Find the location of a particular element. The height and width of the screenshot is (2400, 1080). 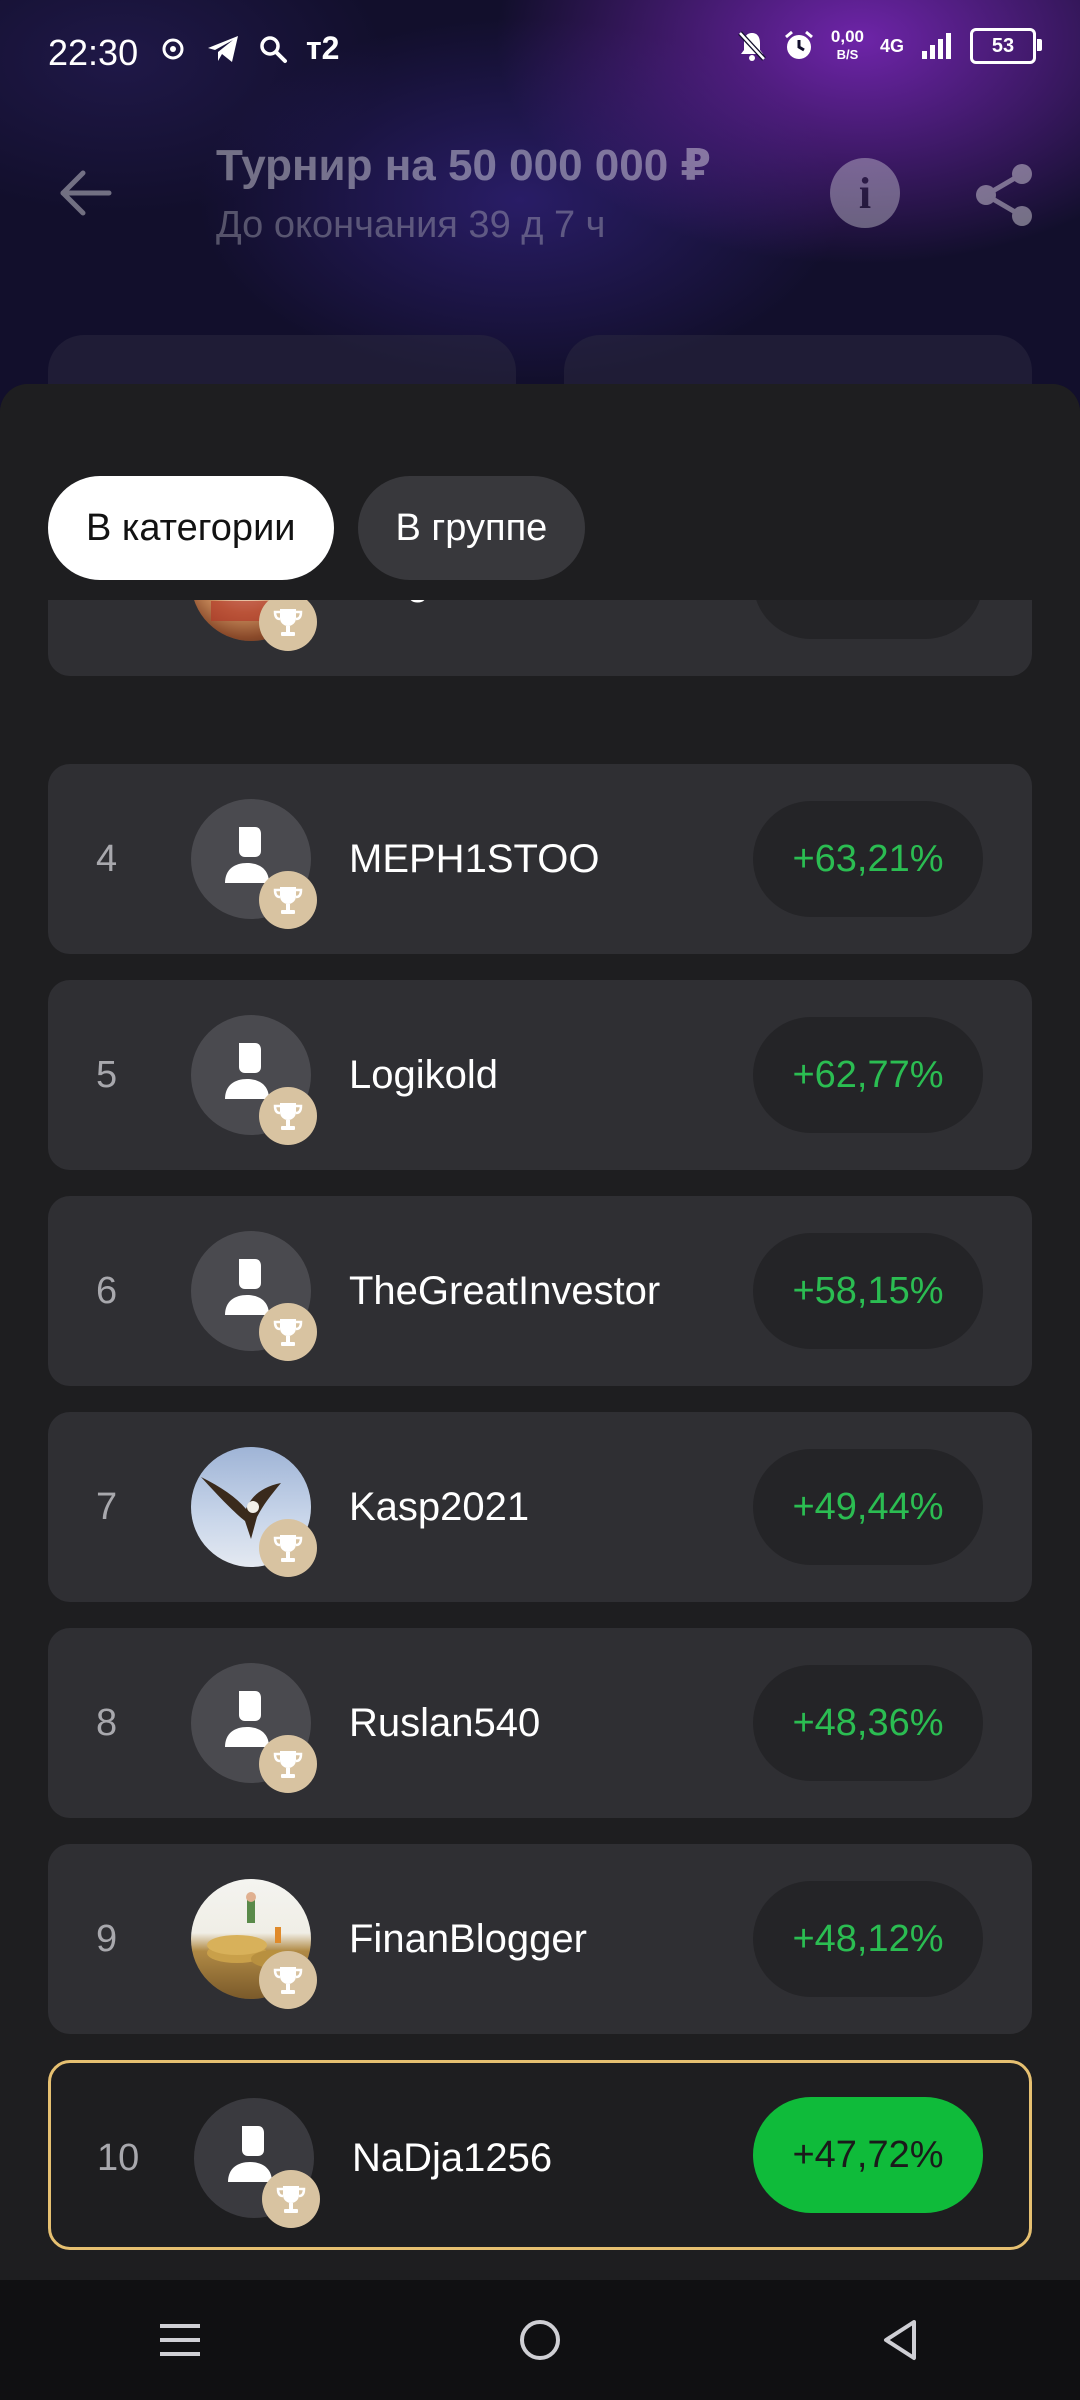

result-badge: +49,44% is located at coordinates (868, 1507).